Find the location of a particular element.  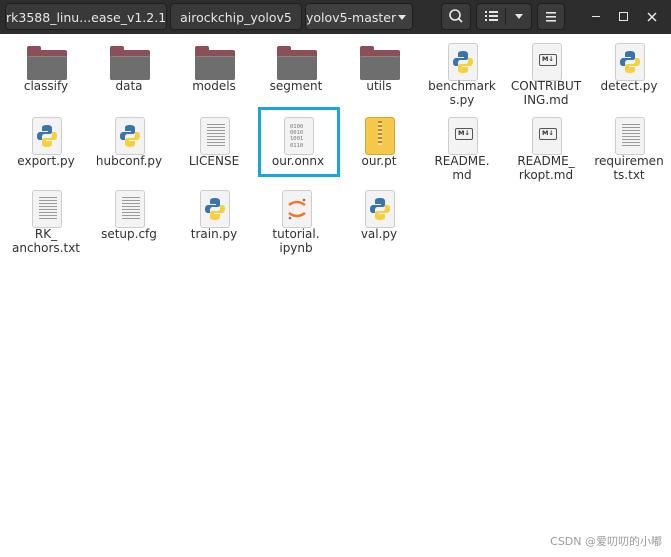

file-label: tutorial. ipynb is located at coordinates (296, 241).